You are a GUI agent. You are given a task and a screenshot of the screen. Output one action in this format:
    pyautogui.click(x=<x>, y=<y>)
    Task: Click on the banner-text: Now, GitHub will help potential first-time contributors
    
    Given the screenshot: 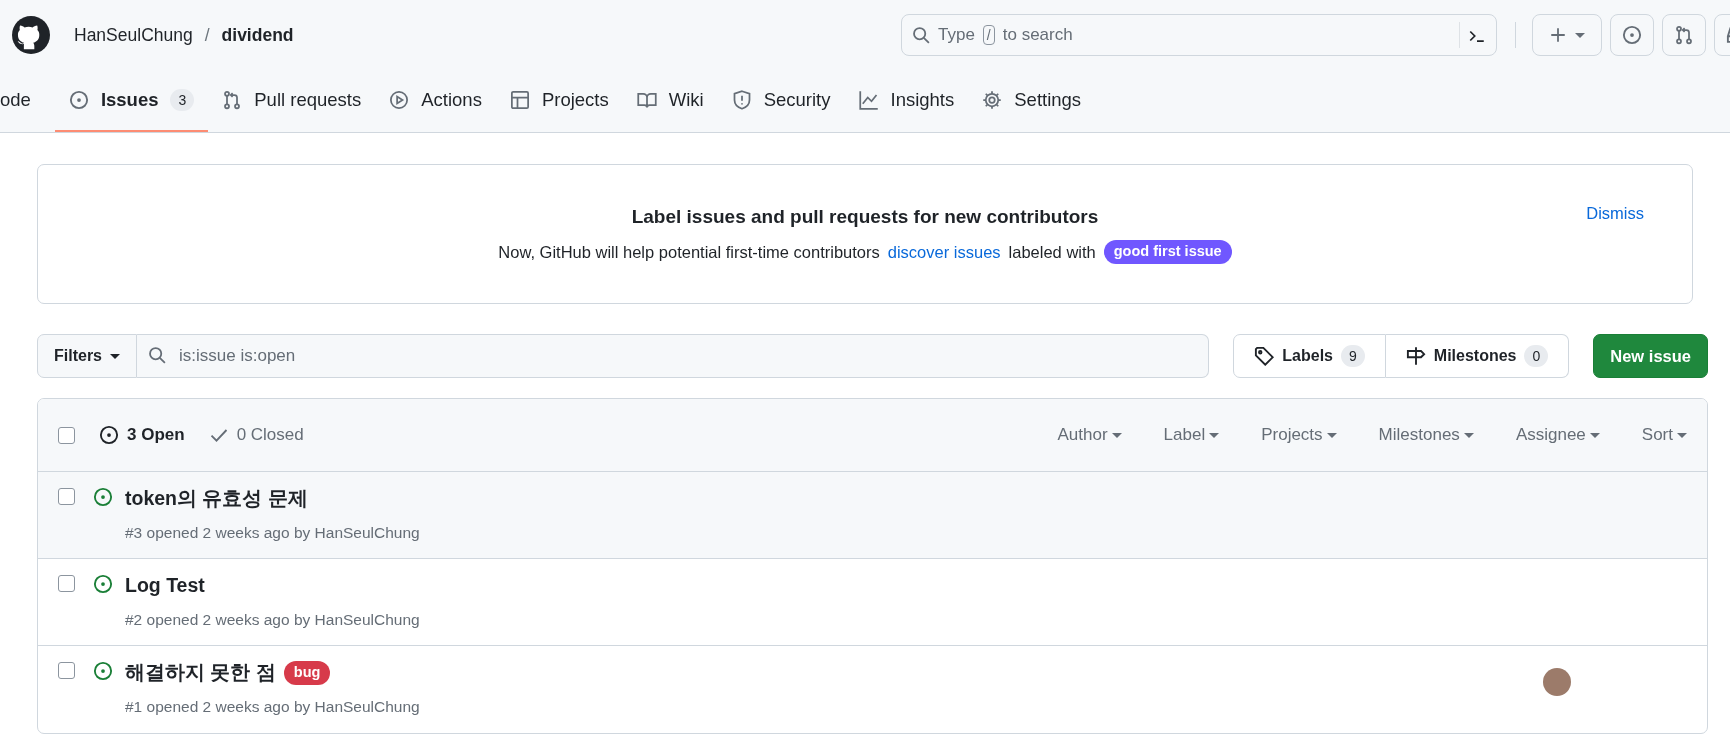 What is the action you would take?
    pyautogui.click(x=689, y=252)
    